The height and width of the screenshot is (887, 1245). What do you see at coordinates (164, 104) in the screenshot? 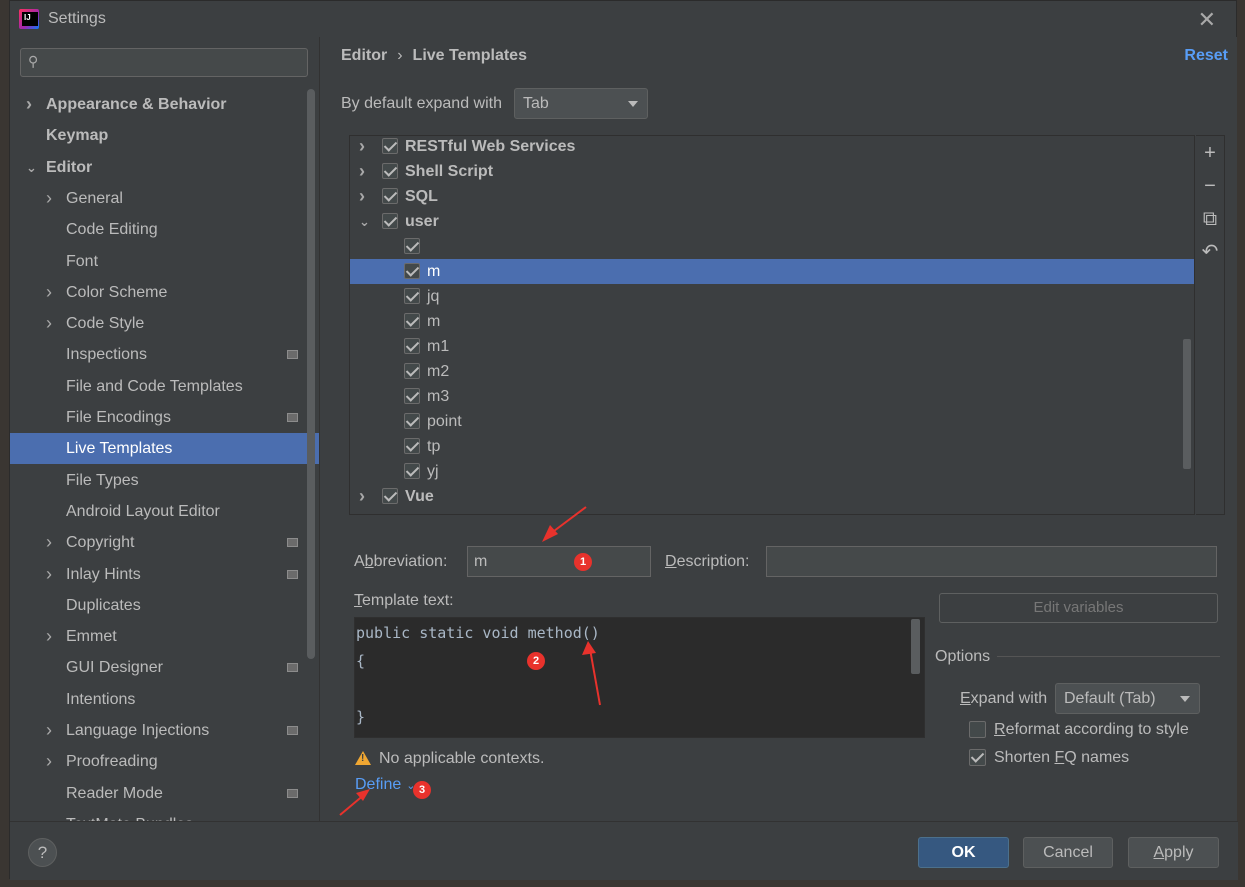
I see `sidebar-item-appearance-behavior: › Appearance & Behavior` at bounding box center [164, 104].